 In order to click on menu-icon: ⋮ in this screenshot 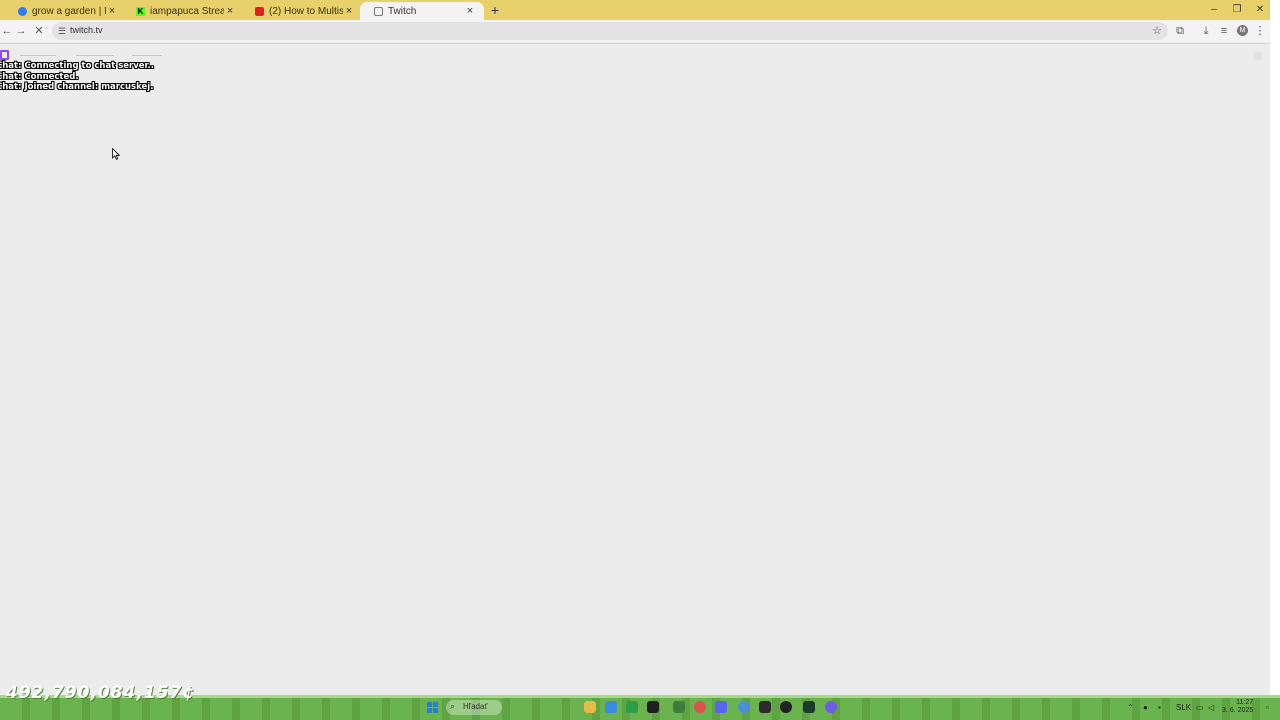, I will do `click(1260, 31)`.